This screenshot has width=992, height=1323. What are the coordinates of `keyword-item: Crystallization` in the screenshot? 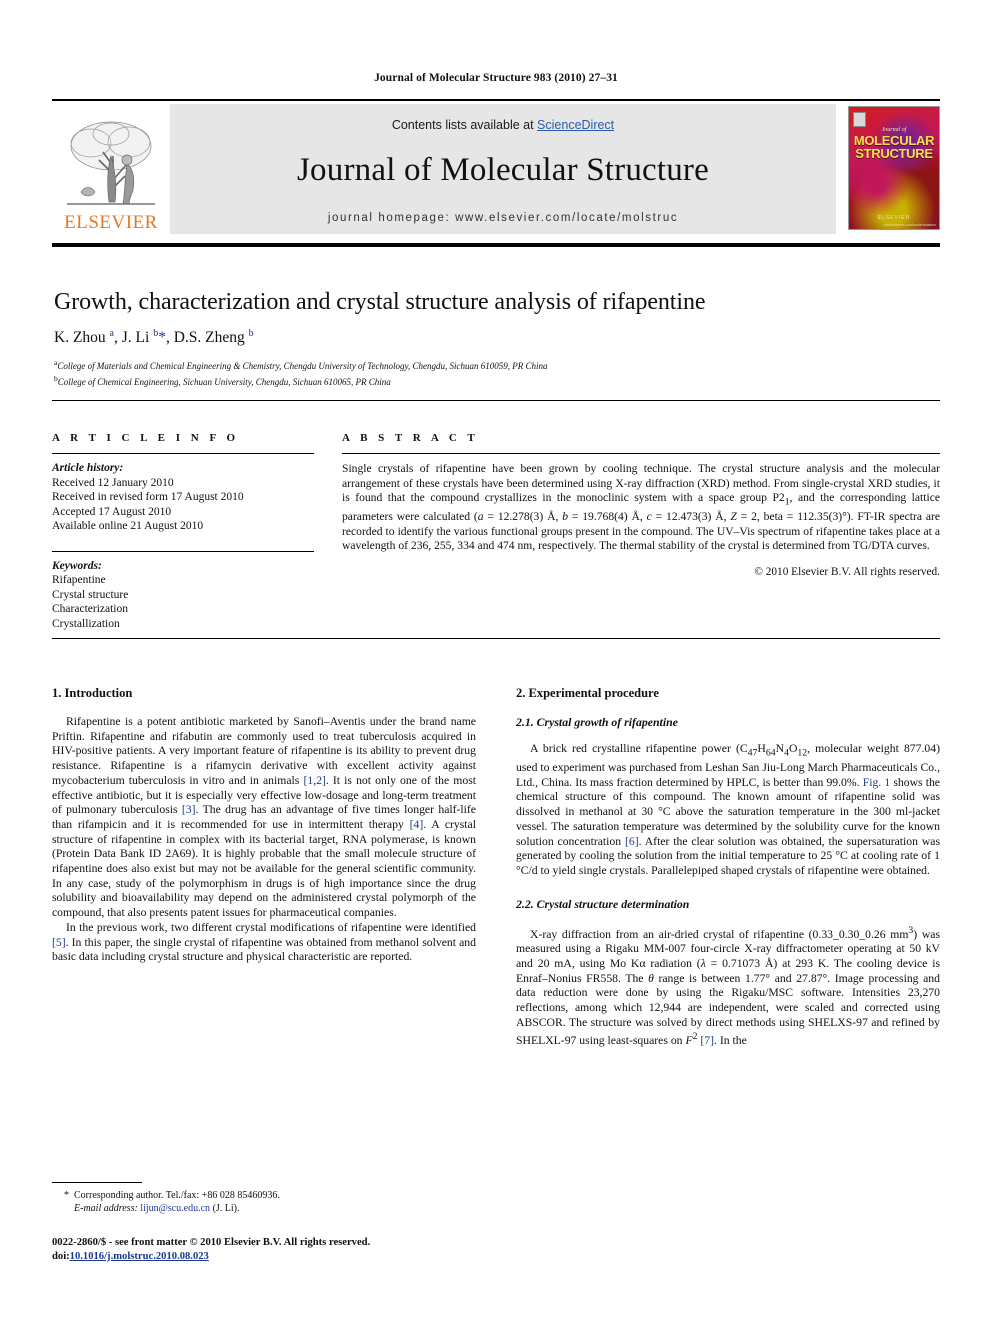 It's located at (86, 623).